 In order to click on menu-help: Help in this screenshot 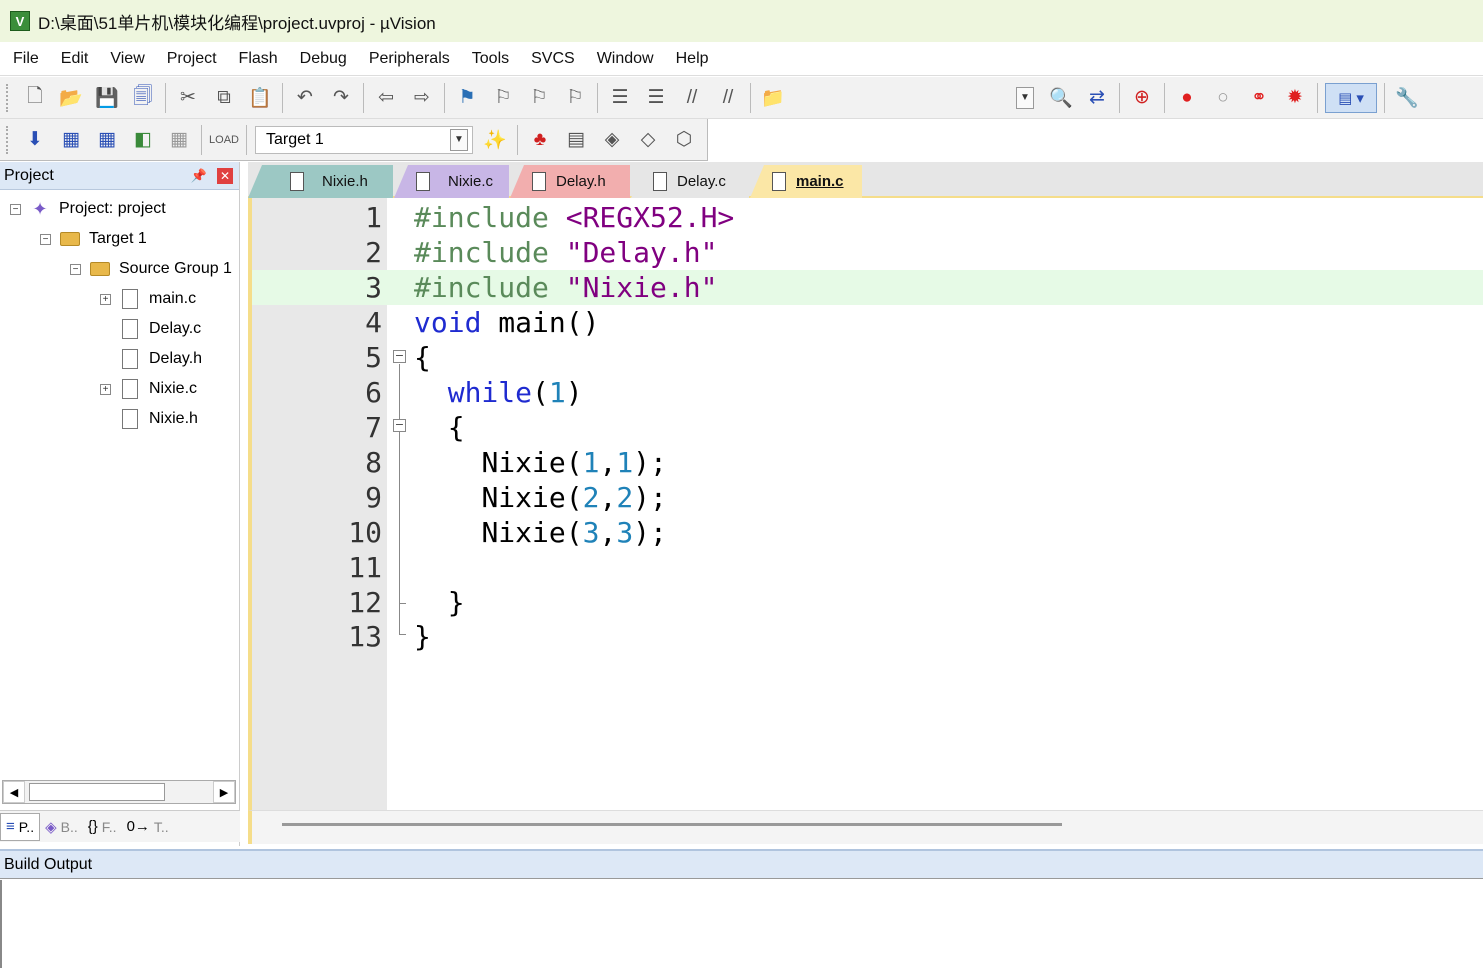, I will do `click(692, 59)`.